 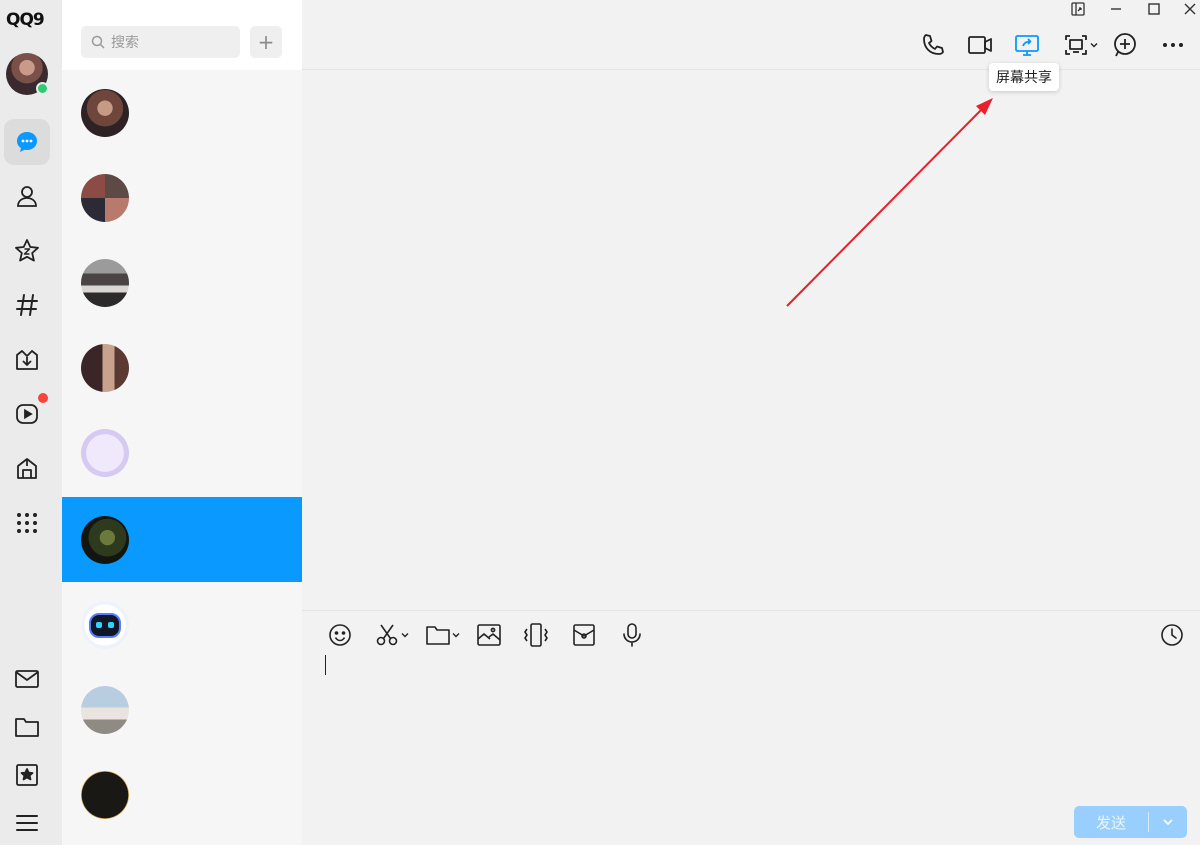 I want to click on clock-icon, so click(x=1172, y=635).